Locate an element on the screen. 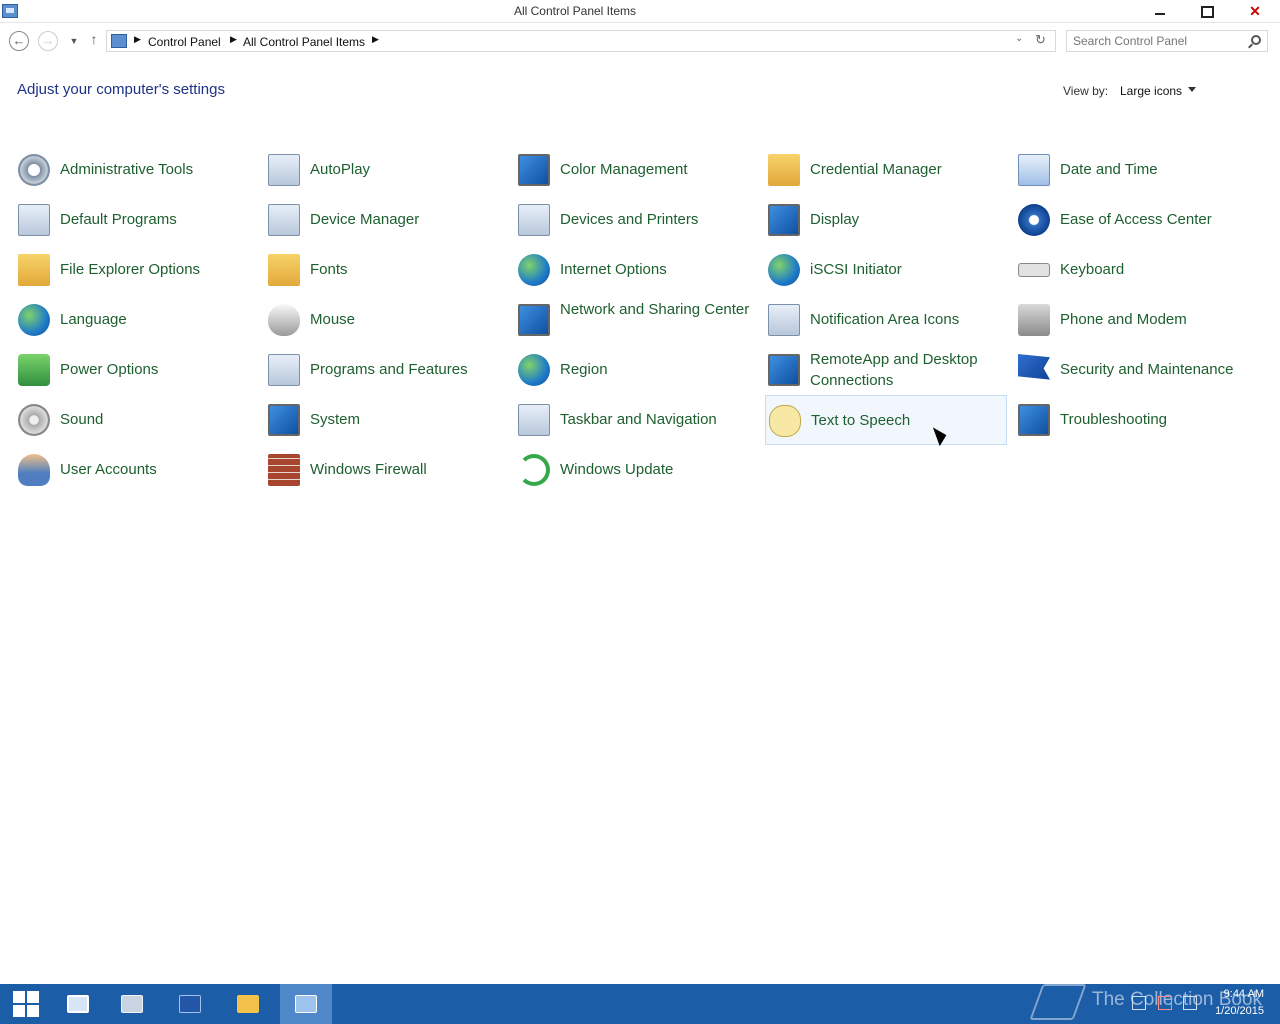 The width and height of the screenshot is (1280, 1024). back-button: ← is located at coordinates (19, 41).